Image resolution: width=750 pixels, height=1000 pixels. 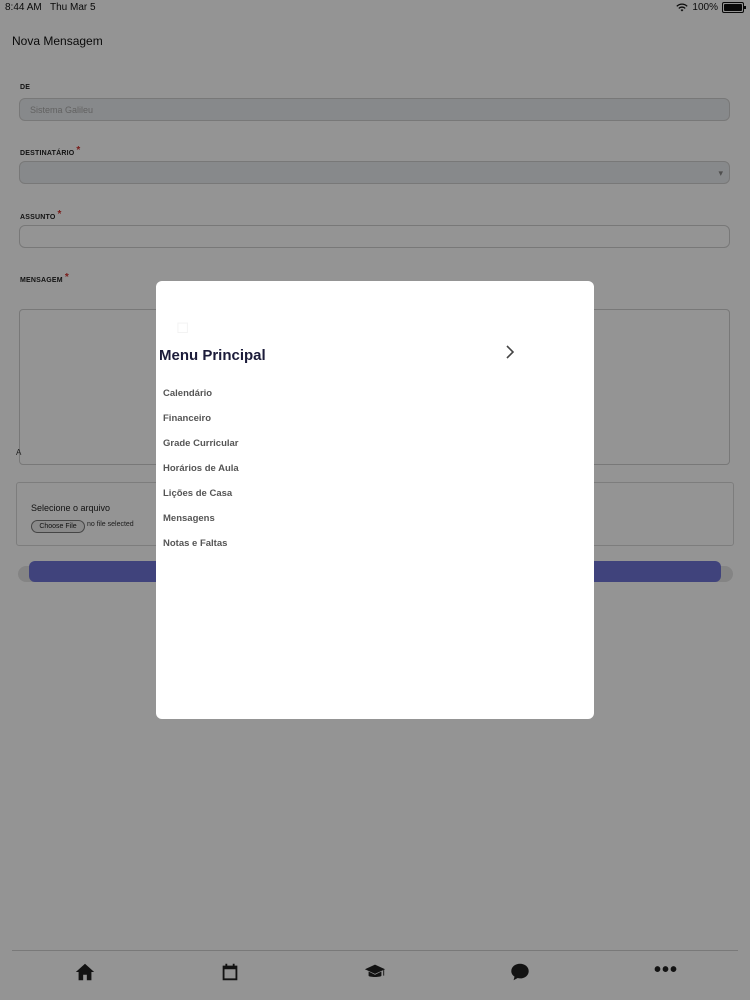 What do you see at coordinates (187, 393) in the screenshot?
I see `menu-item-calendario: Calendário` at bounding box center [187, 393].